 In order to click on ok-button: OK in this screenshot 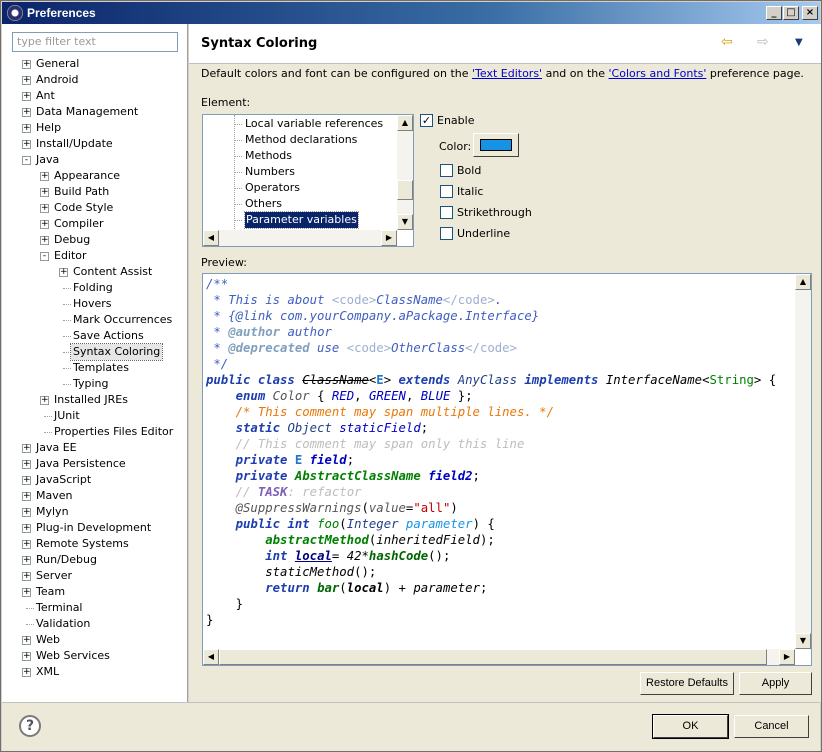, I will do `click(690, 726)`.